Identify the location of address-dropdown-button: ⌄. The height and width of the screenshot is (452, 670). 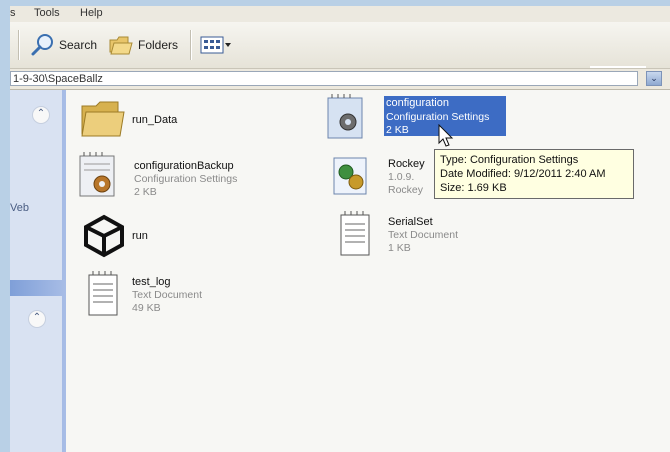
(654, 78).